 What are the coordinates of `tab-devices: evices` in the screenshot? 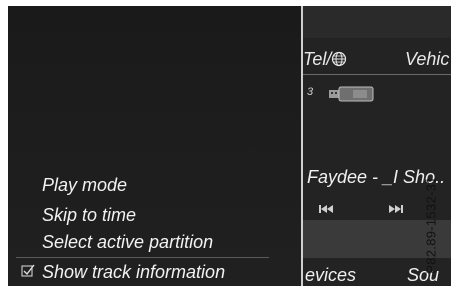 It's located at (330, 275).